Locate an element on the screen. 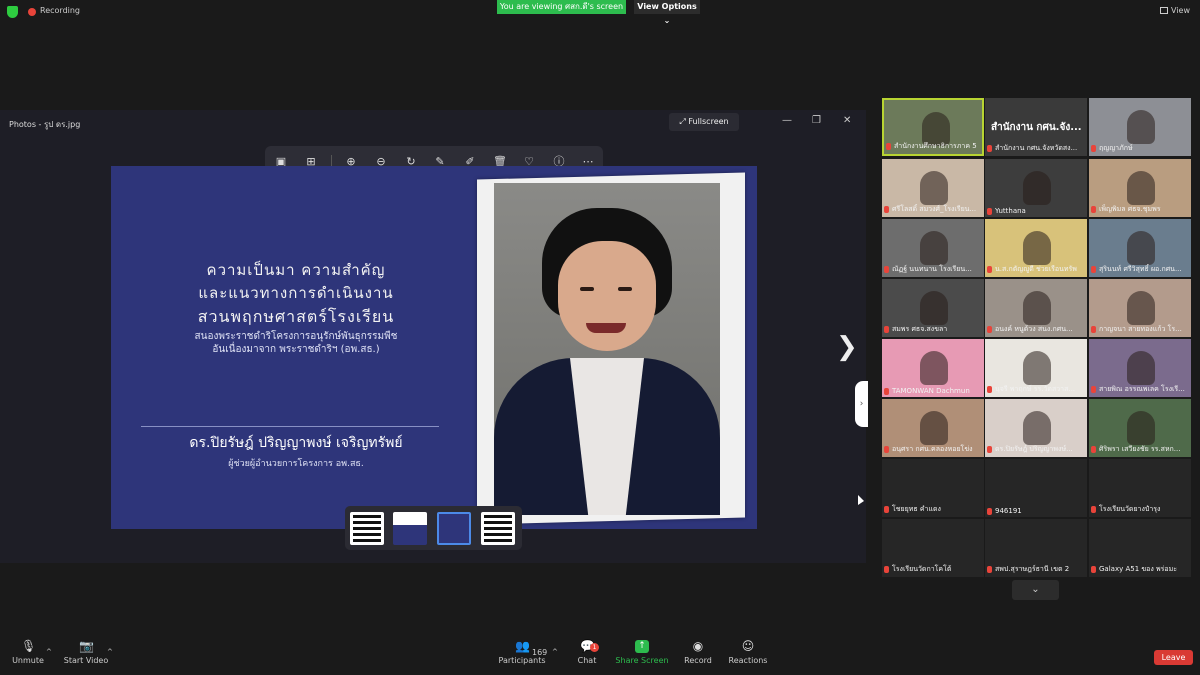 The width and height of the screenshot is (1200, 675). photo-filmstrip is located at coordinates (433, 528).